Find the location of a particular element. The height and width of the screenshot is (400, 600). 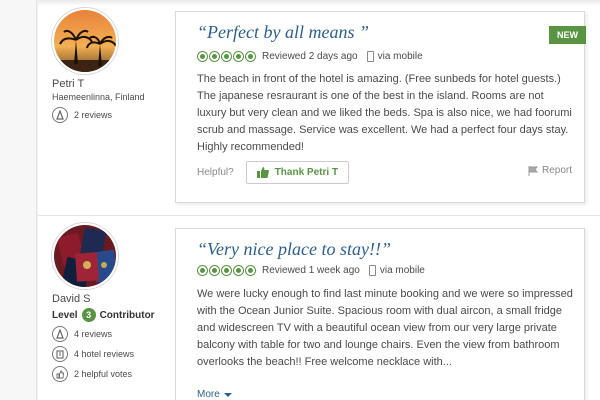

thumbs-up-icon is located at coordinates (262, 172).